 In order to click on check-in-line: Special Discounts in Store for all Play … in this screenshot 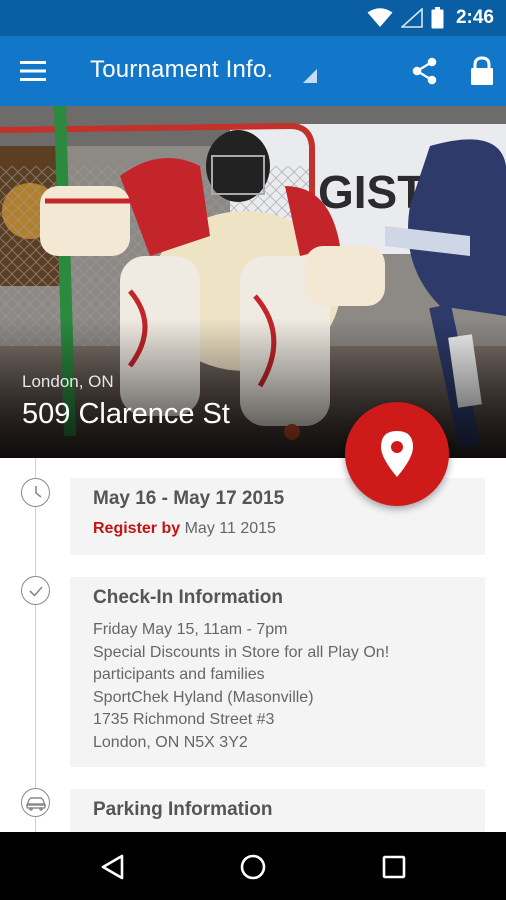, I will do `click(241, 652)`.